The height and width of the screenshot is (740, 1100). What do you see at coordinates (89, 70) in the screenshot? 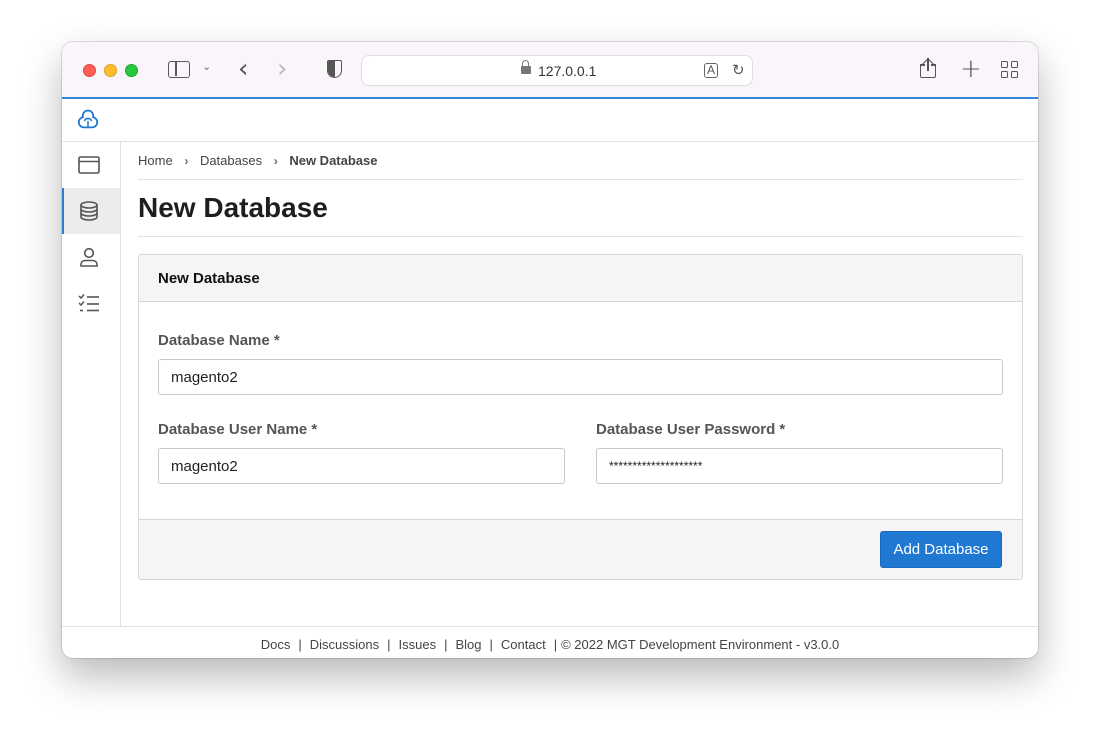
I see `close-window-button` at bounding box center [89, 70].